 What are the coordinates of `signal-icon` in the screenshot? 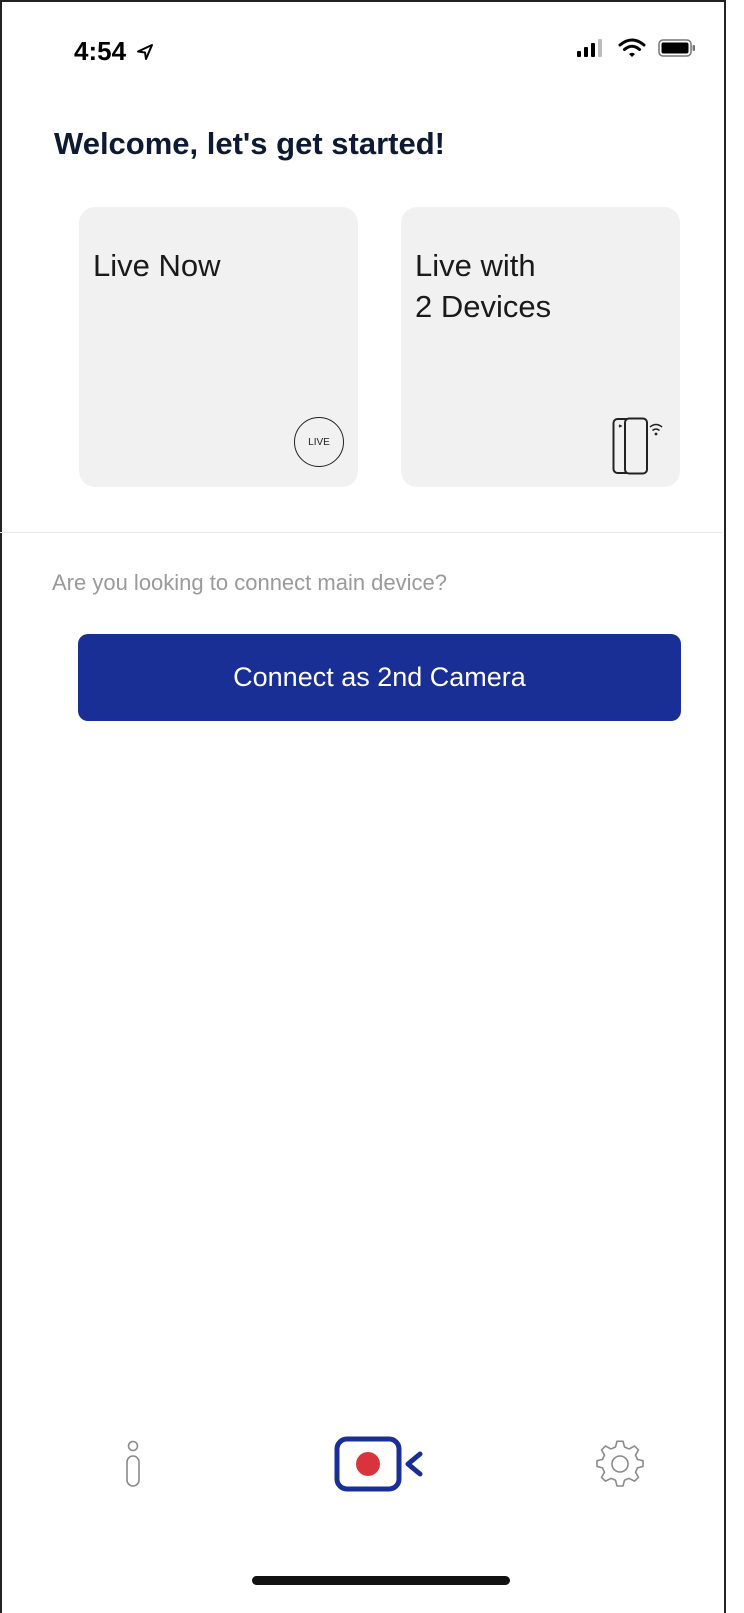 It's located at (589, 48).